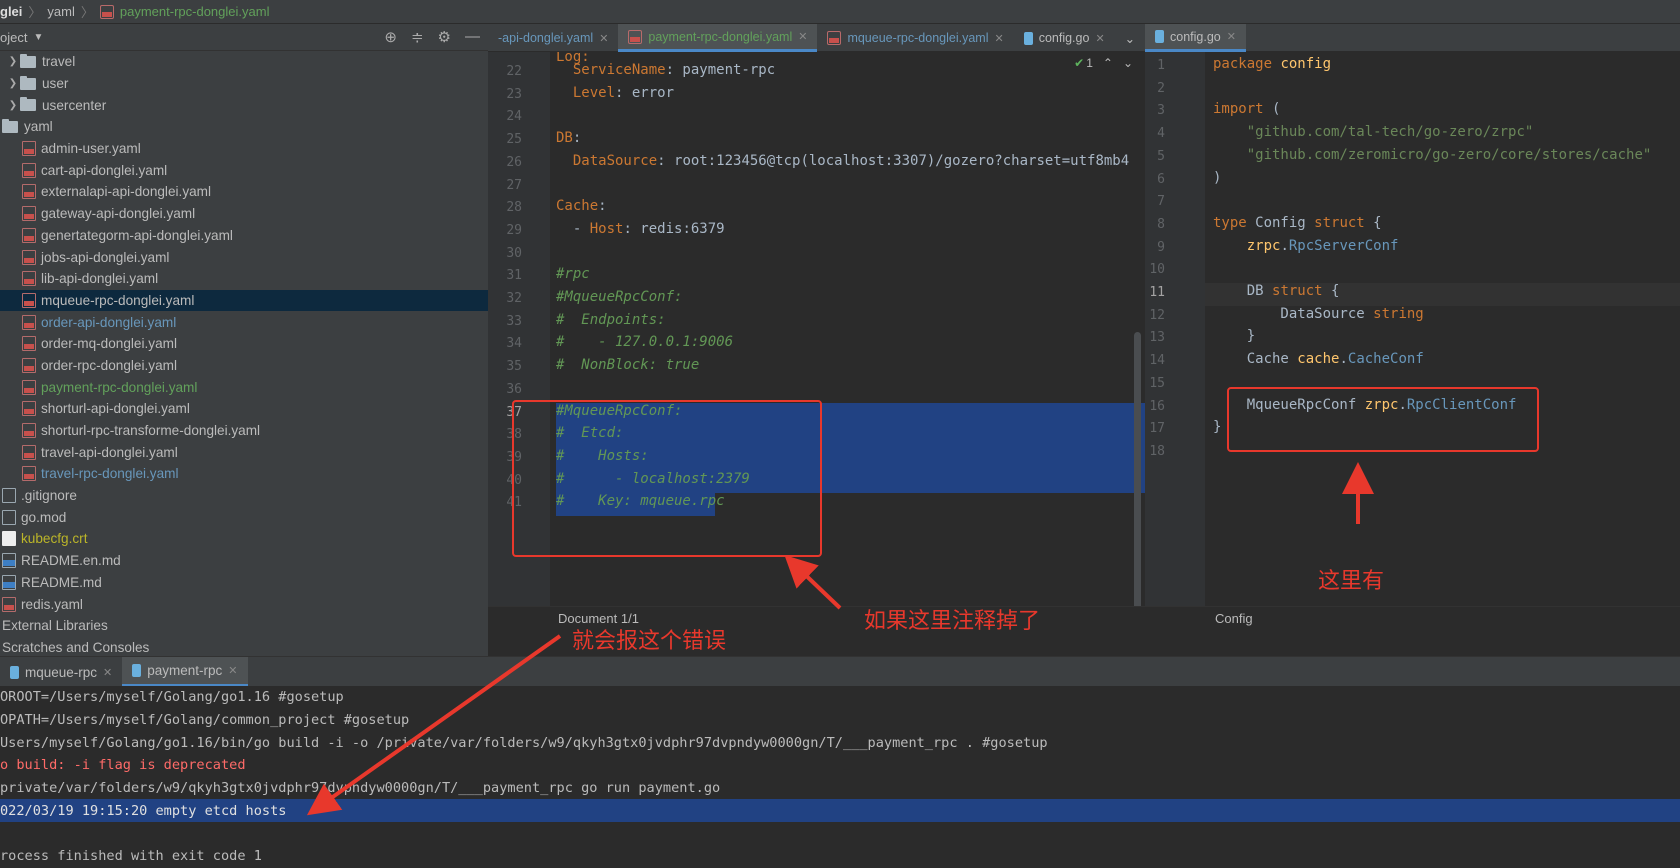  What do you see at coordinates (840, 811) in the screenshot?
I see `console-line: 022/03/19 19:15:20 empty etcd hosts` at bounding box center [840, 811].